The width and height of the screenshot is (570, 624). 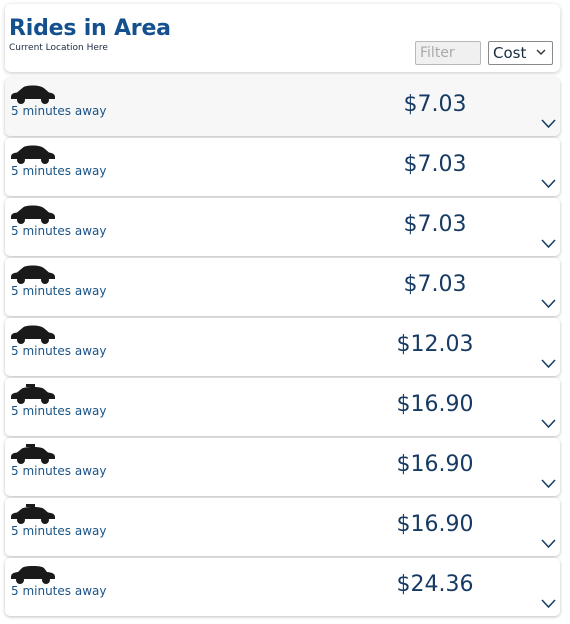 I want to click on ride-card: 5 minutes away $24.36, so click(x=282, y=587).